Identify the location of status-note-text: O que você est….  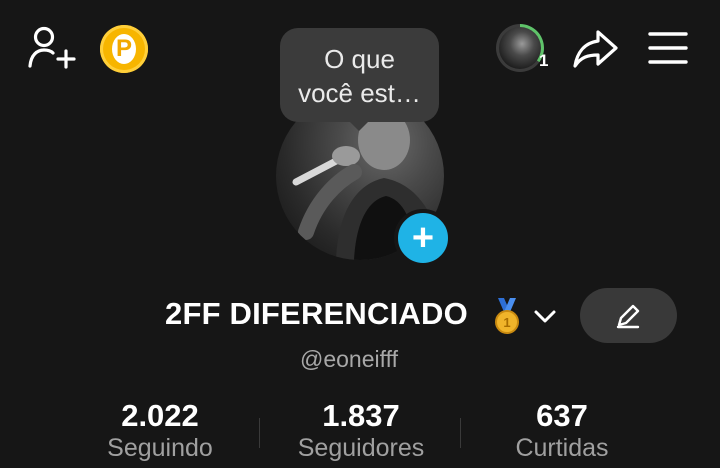
(359, 76).